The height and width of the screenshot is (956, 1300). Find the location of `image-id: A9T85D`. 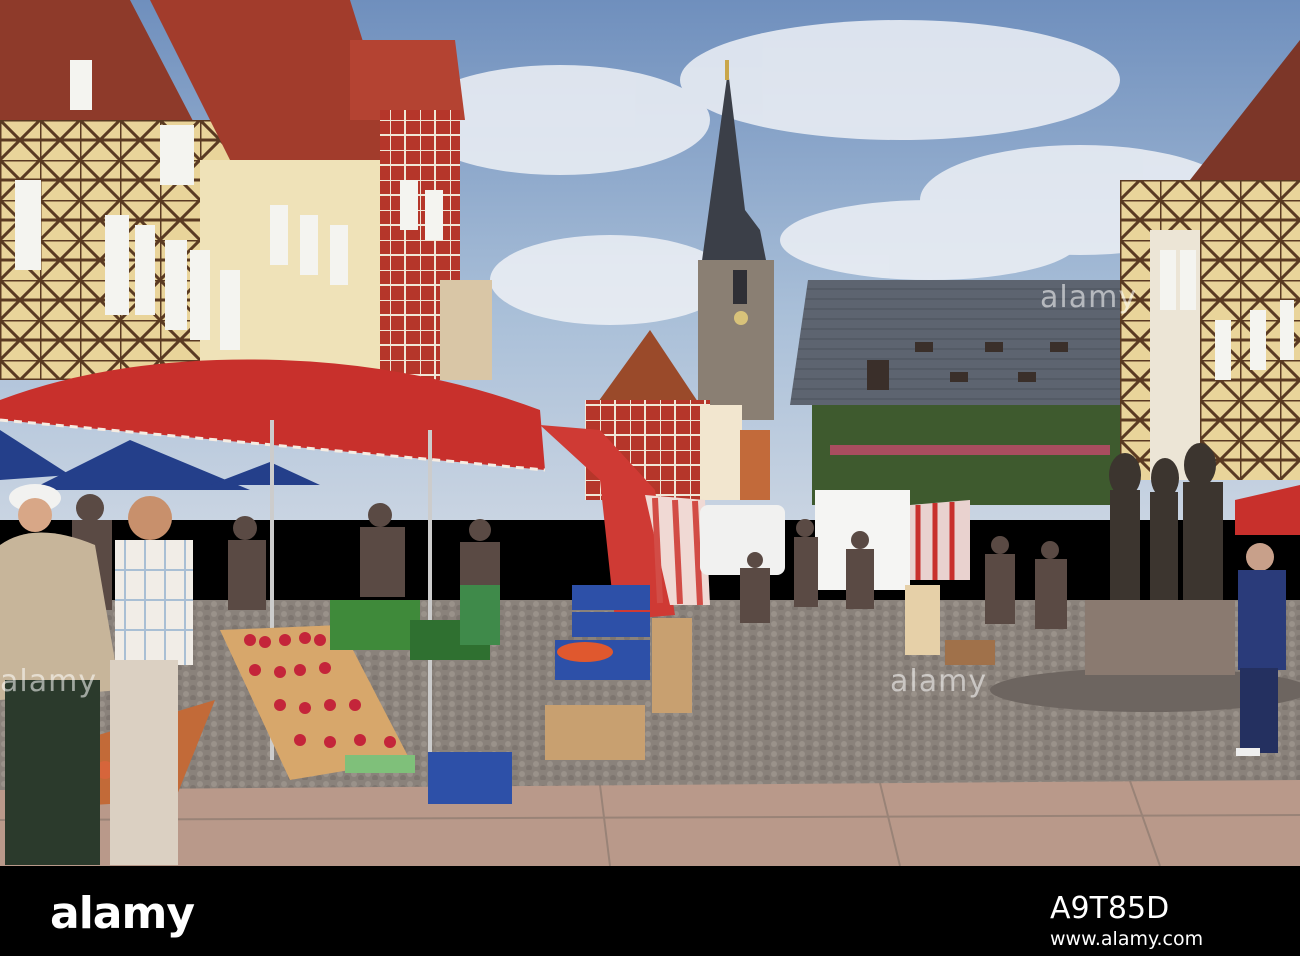

image-id: A9T85D is located at coordinates (1110, 908).